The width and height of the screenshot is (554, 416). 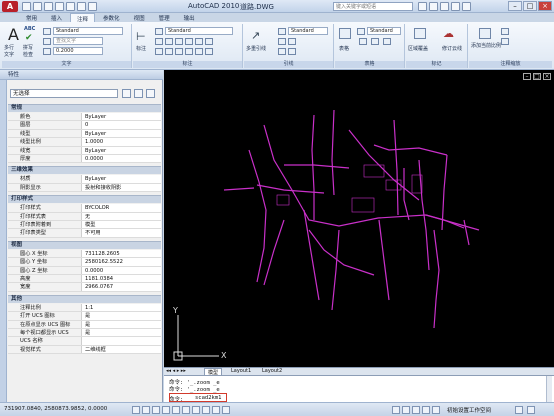 What do you see at coordinates (66, 64) in the screenshot?
I see `text-panel-label: 文字` at bounding box center [66, 64].